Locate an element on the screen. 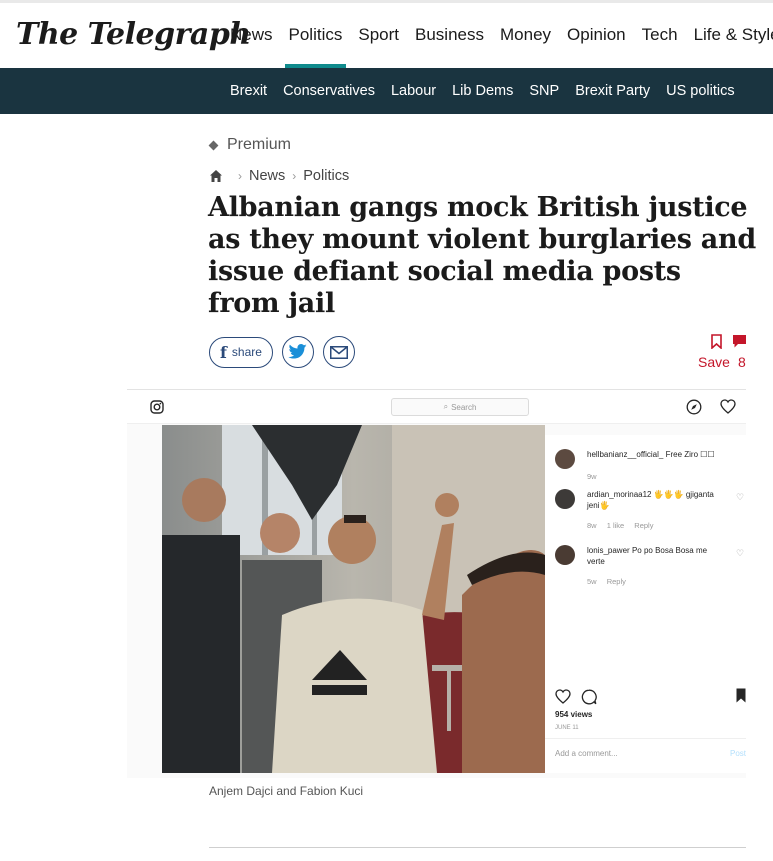  compass-icon is located at coordinates (694, 407).